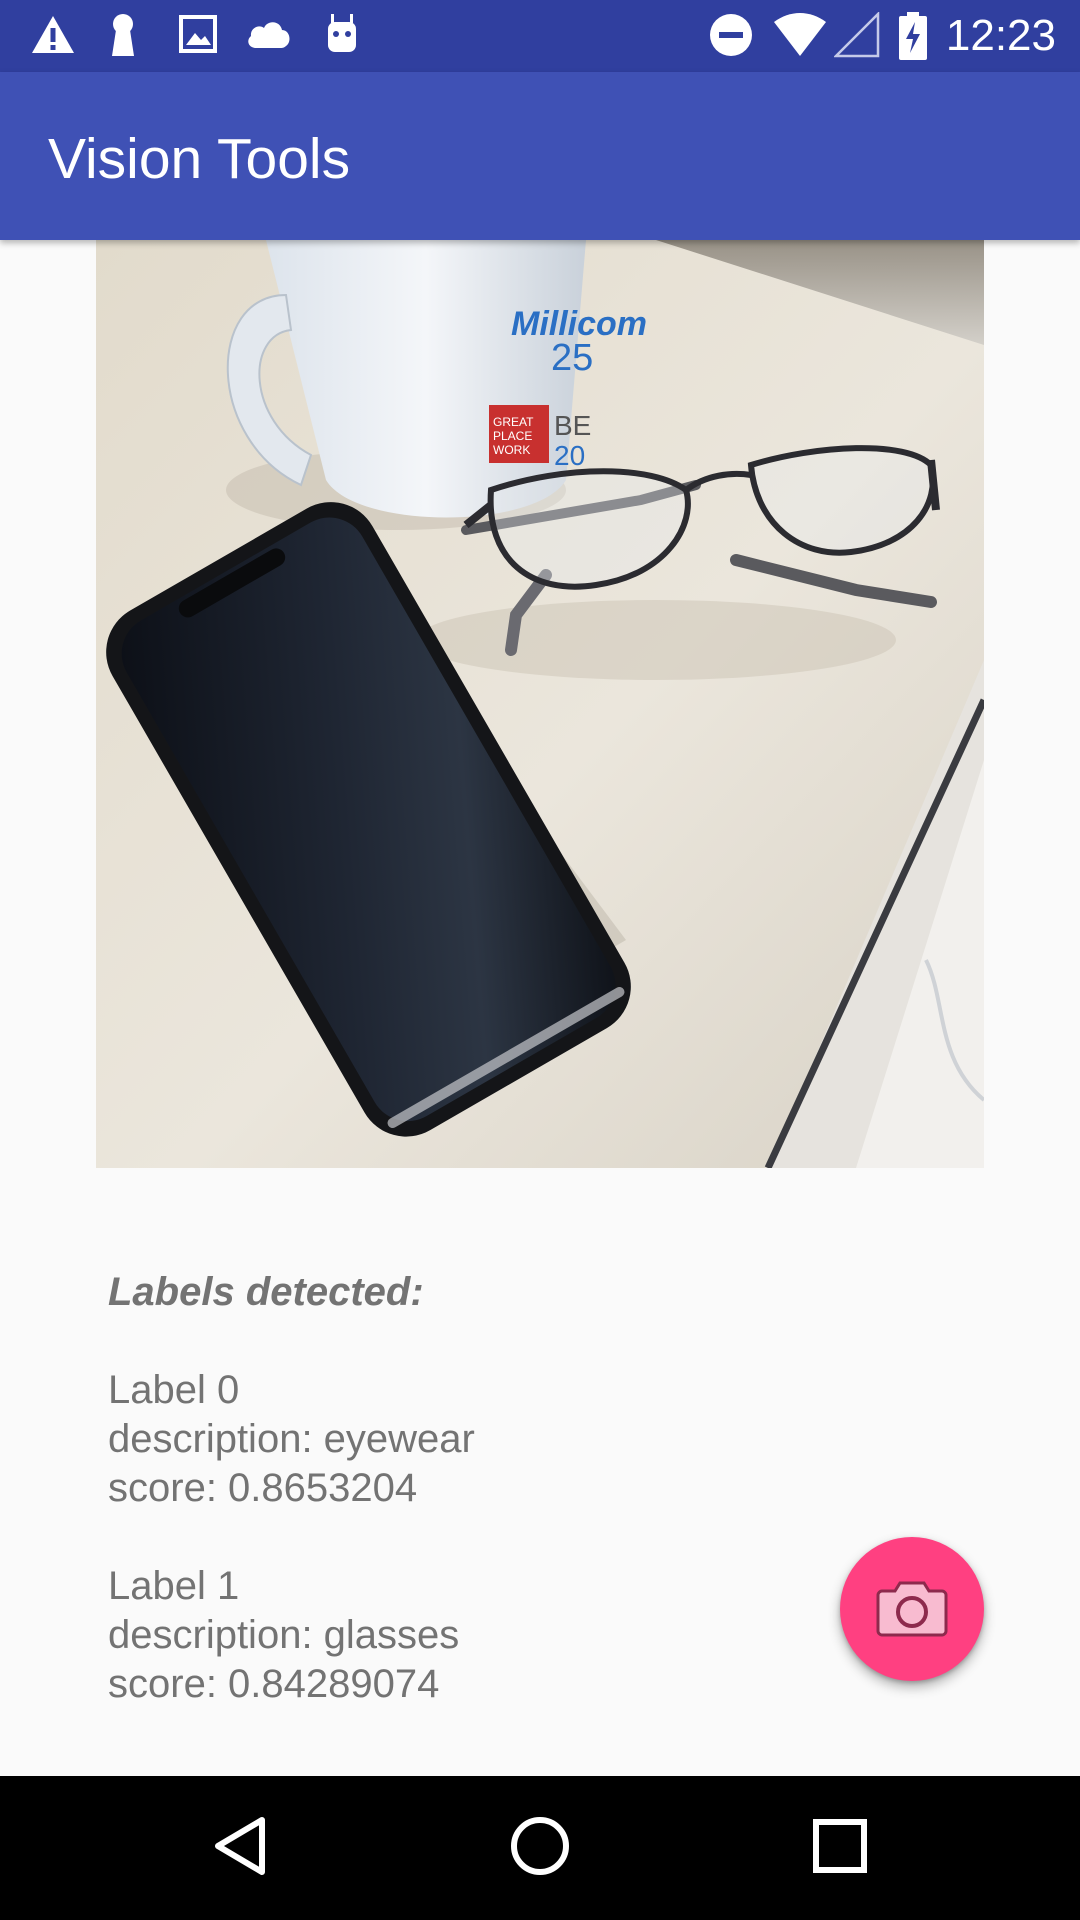 The image size is (1080, 1920). Describe the element at coordinates (342, 37) in the screenshot. I see `android-icon` at that location.